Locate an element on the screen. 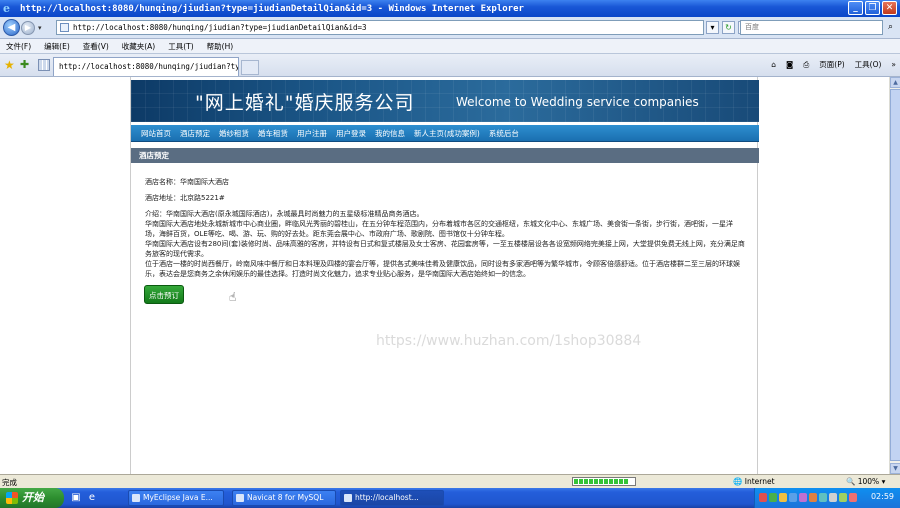 The image size is (900, 508). navicat-icon is located at coordinates (240, 498).